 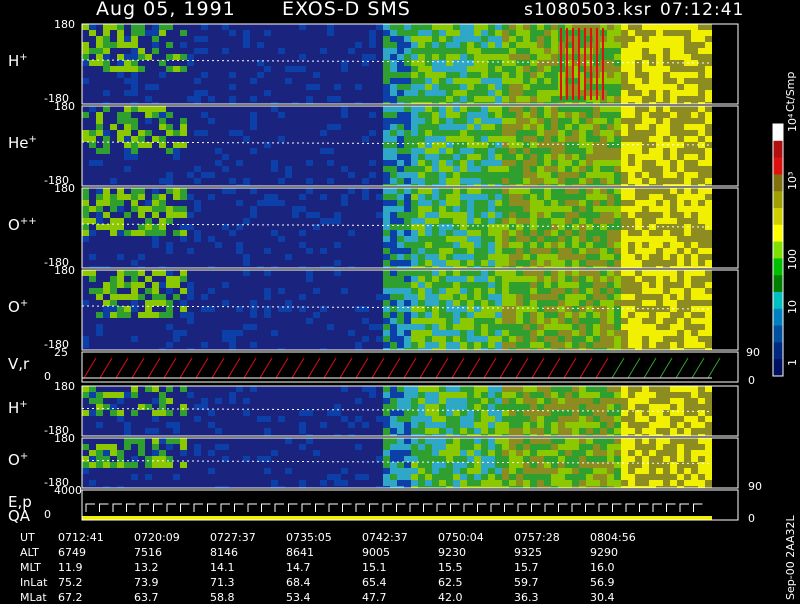 What do you see at coordinates (14, 225) in the screenshot?
I see `ion-name: O` at bounding box center [14, 225].